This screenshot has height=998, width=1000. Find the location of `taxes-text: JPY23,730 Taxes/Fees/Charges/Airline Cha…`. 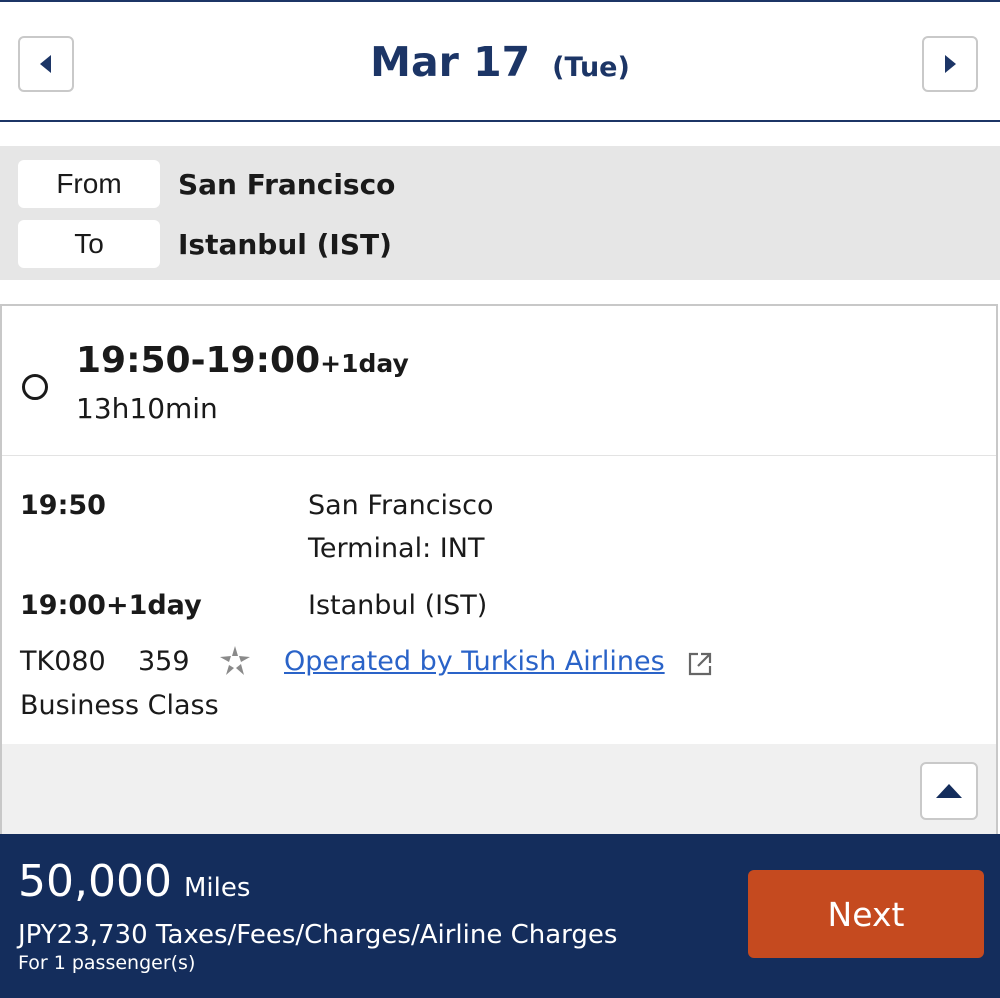

taxes-text: JPY23,730 Taxes/Fees/Charges/Airline Cha… is located at coordinates (318, 935).